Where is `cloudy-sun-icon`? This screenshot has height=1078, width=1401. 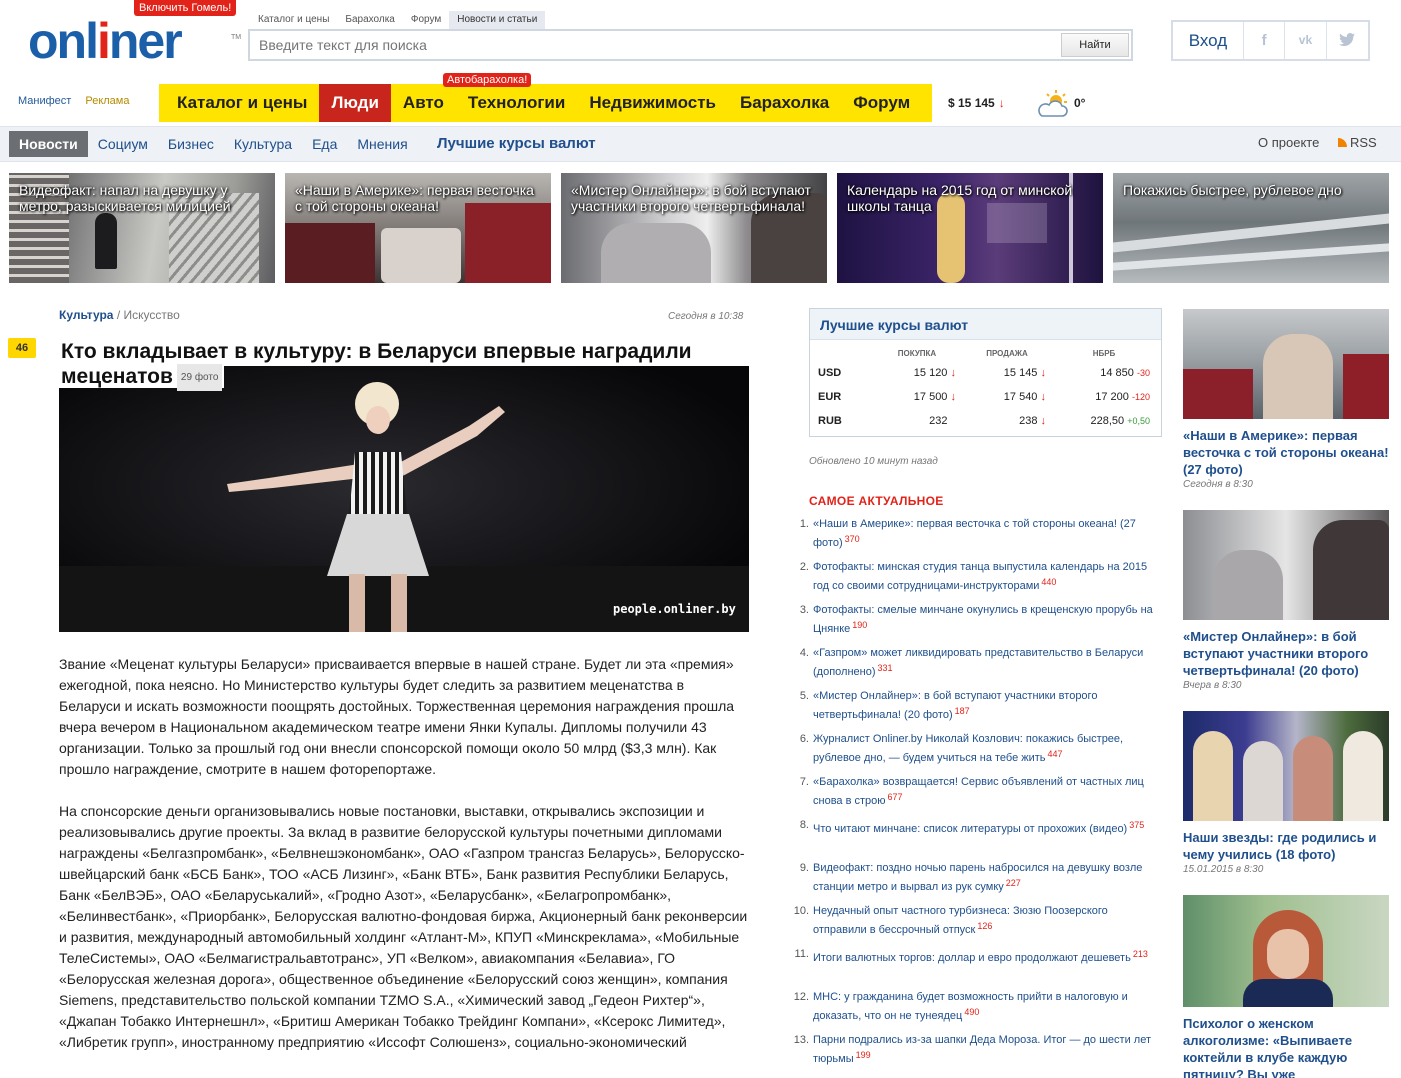
cloudy-sun-icon is located at coordinates (1053, 105).